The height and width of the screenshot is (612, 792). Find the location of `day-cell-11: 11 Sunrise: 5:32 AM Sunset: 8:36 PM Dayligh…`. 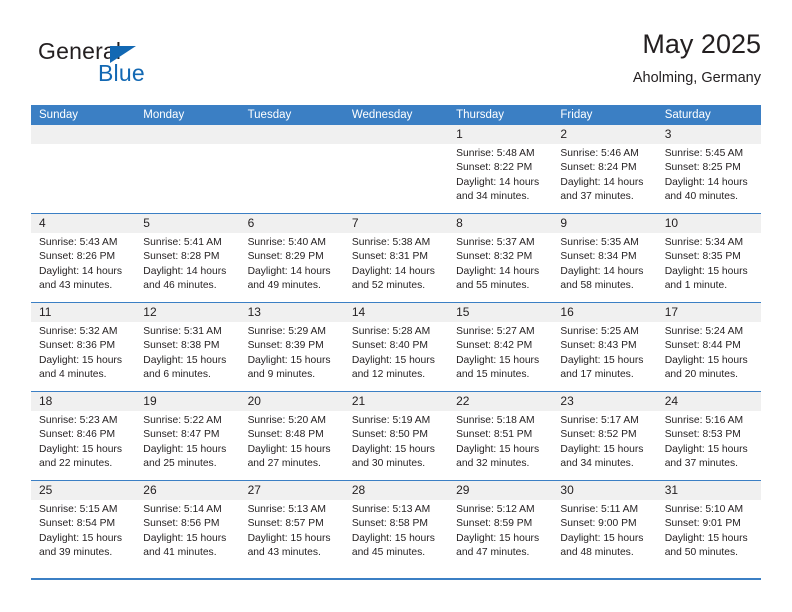

day-cell-11: 11 Sunrise: 5:32 AM Sunset: 8:36 PM Dayligh… is located at coordinates (83, 347).